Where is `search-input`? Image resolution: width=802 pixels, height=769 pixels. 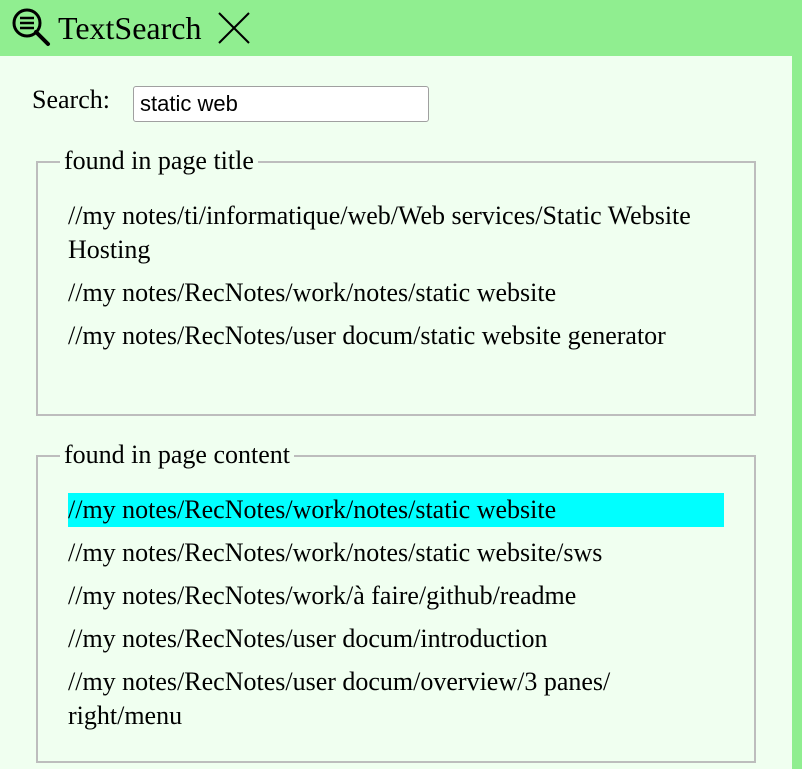
search-input is located at coordinates (281, 104).